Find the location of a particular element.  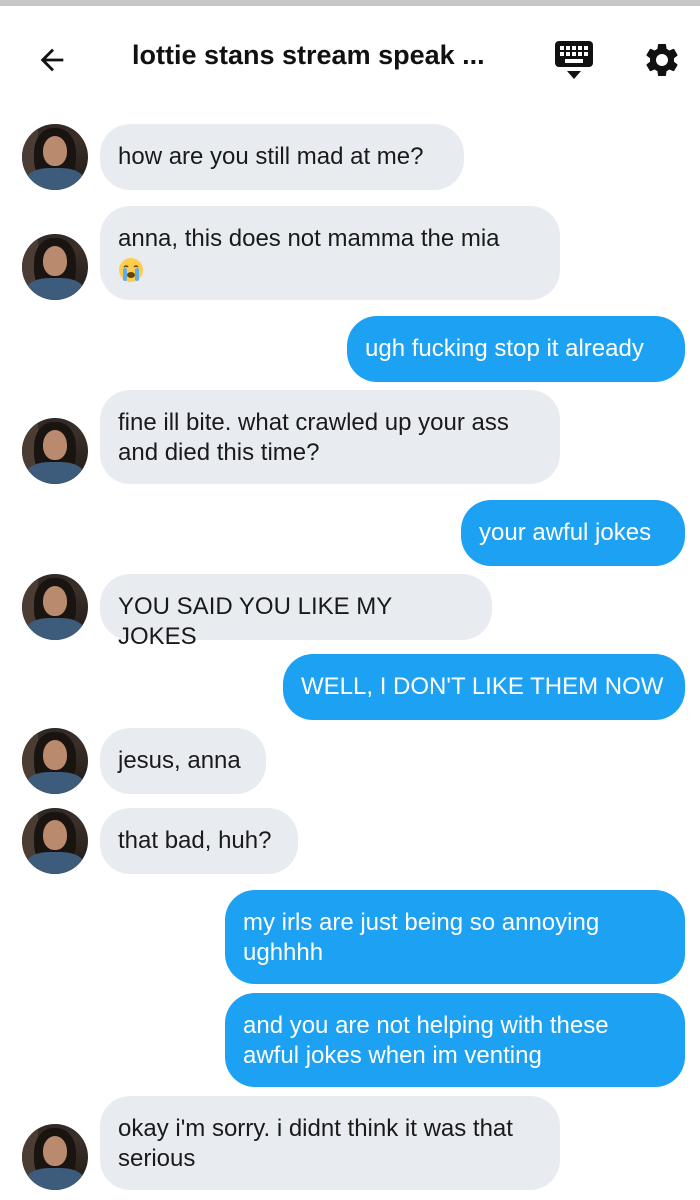

keyboard-icon is located at coordinates (574, 60).